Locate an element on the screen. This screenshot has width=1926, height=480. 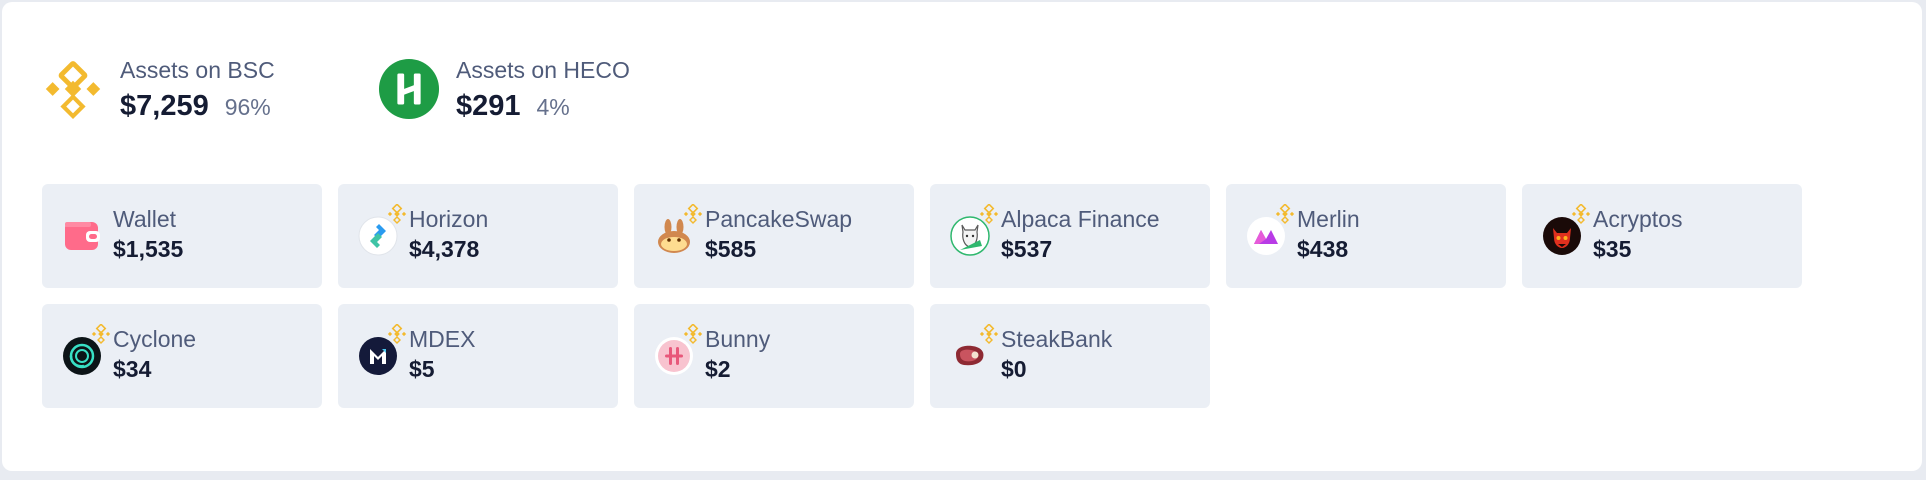
protocol-card-bunny: Bunny $2 is located at coordinates (774, 356).